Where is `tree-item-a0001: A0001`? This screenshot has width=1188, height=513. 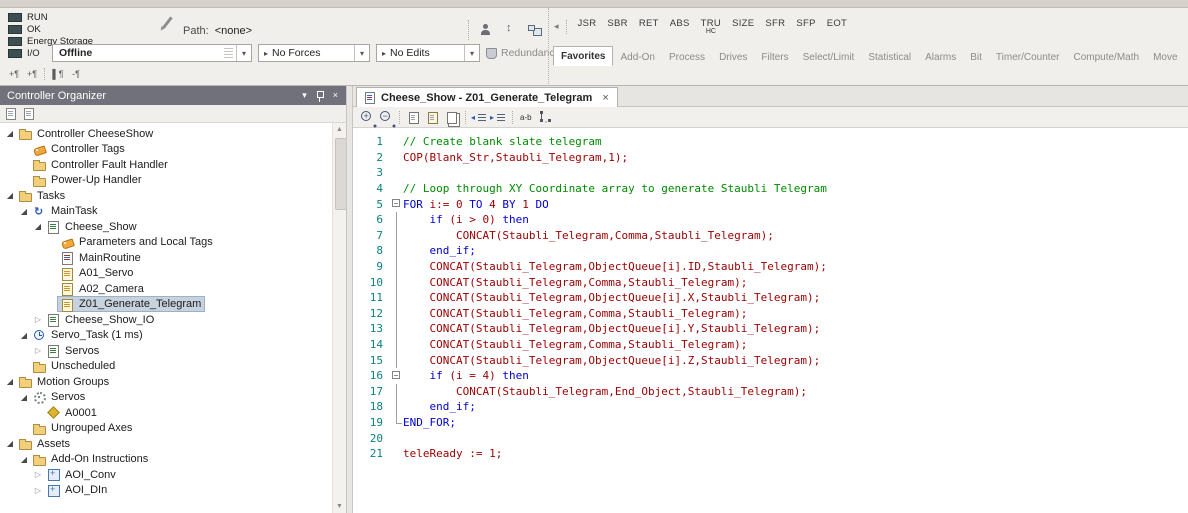
tree-item-a0001: A0001 is located at coordinates (166, 413).